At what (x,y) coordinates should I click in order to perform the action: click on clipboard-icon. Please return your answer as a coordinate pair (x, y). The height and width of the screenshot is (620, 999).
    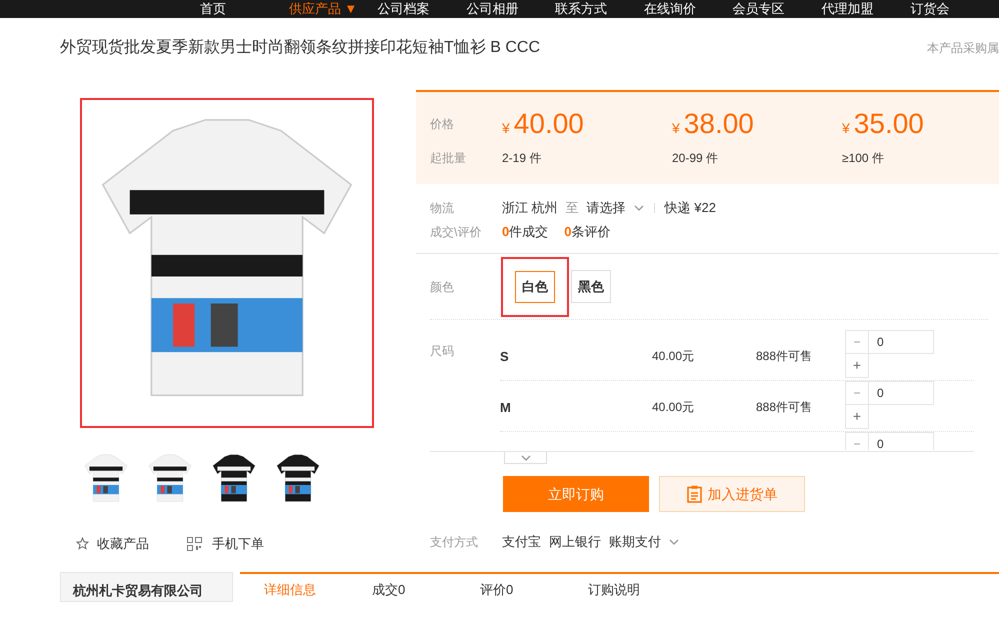
    Looking at the image, I should click on (694, 494).